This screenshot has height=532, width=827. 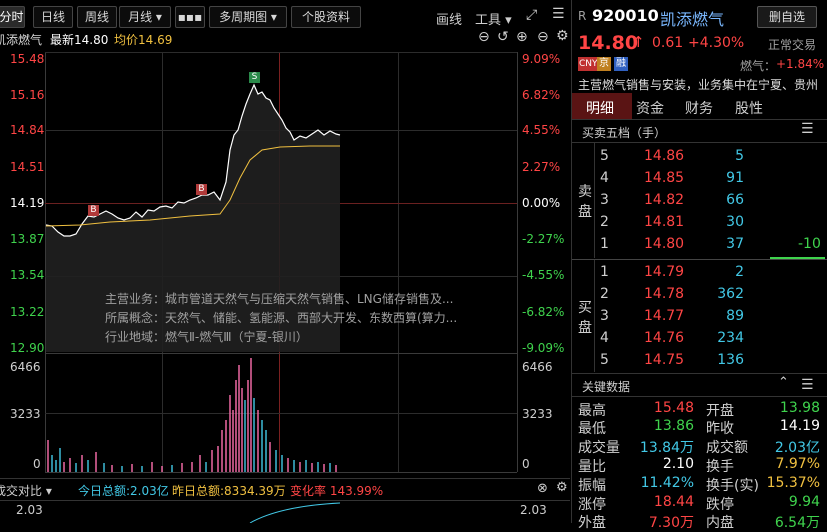 What do you see at coordinates (698, 85) in the screenshot?
I see `business-description: 主营燃气销售与安装，业务集中在宁夏、贵州` at bounding box center [698, 85].